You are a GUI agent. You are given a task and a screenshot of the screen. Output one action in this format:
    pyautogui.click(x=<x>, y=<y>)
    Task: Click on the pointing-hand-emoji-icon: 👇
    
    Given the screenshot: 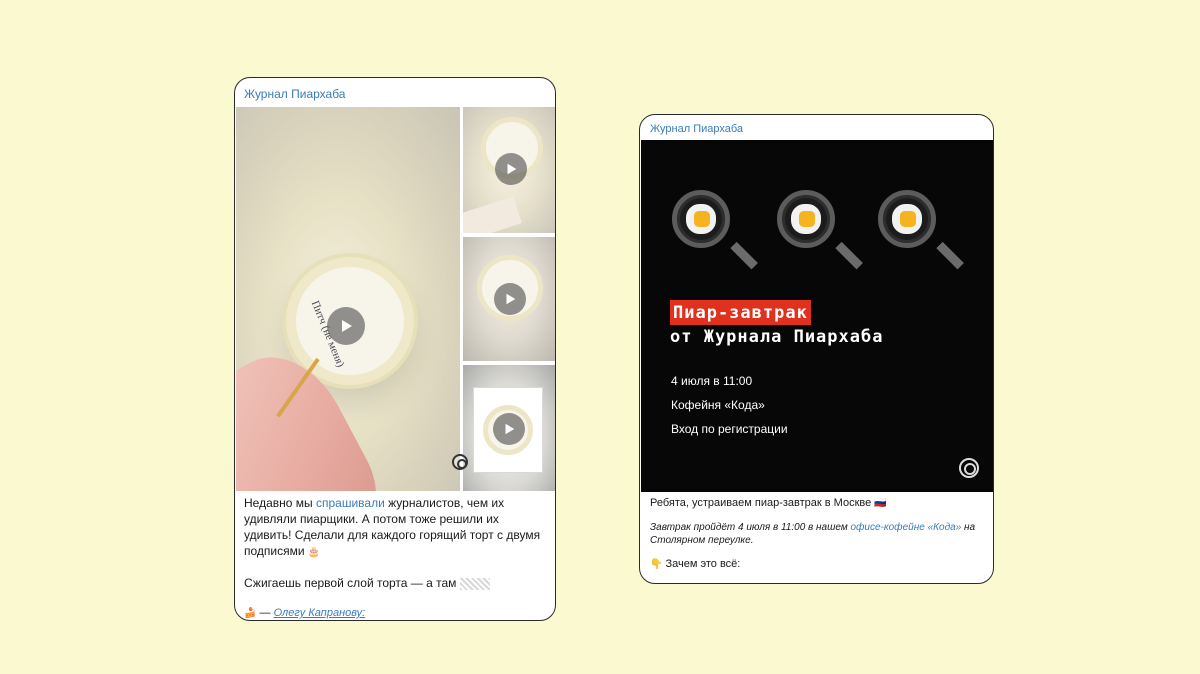 What is the action you would take?
    pyautogui.click(x=656, y=564)
    